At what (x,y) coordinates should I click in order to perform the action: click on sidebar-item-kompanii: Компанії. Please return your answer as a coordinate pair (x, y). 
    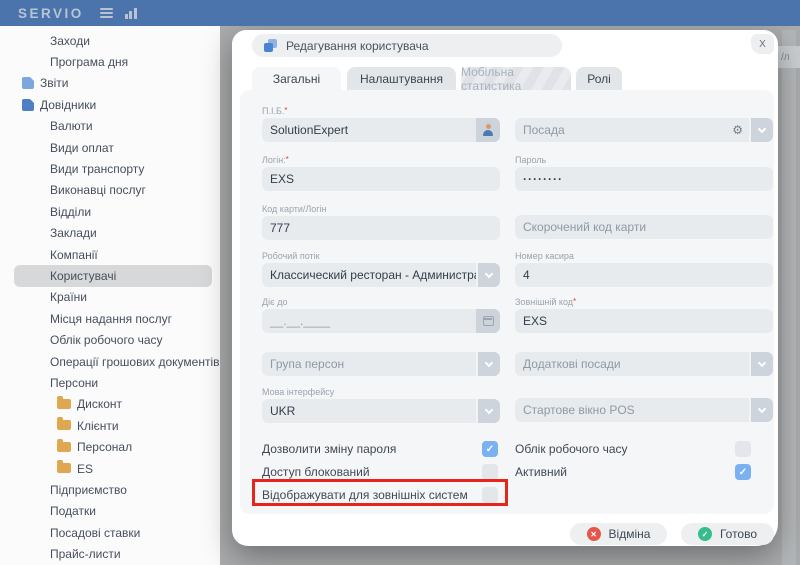
    Looking at the image, I should click on (113, 254).